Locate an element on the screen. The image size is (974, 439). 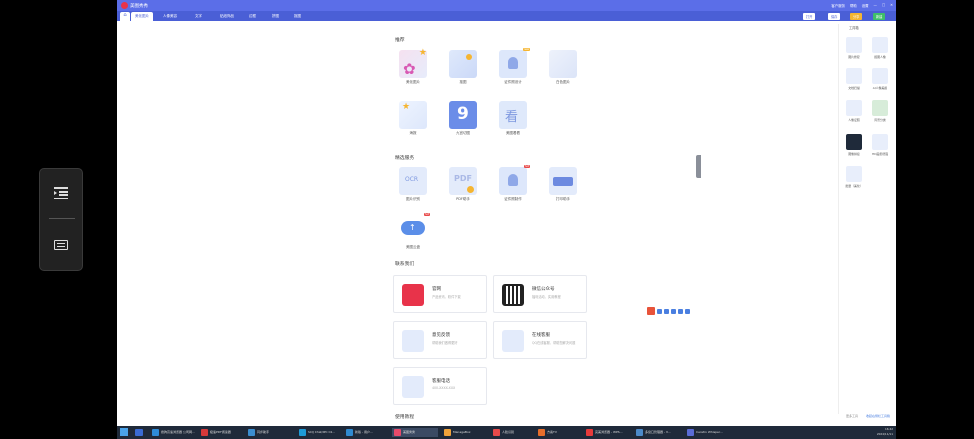
section-title-featured: 精选服务 is located at coordinates (405, 158).